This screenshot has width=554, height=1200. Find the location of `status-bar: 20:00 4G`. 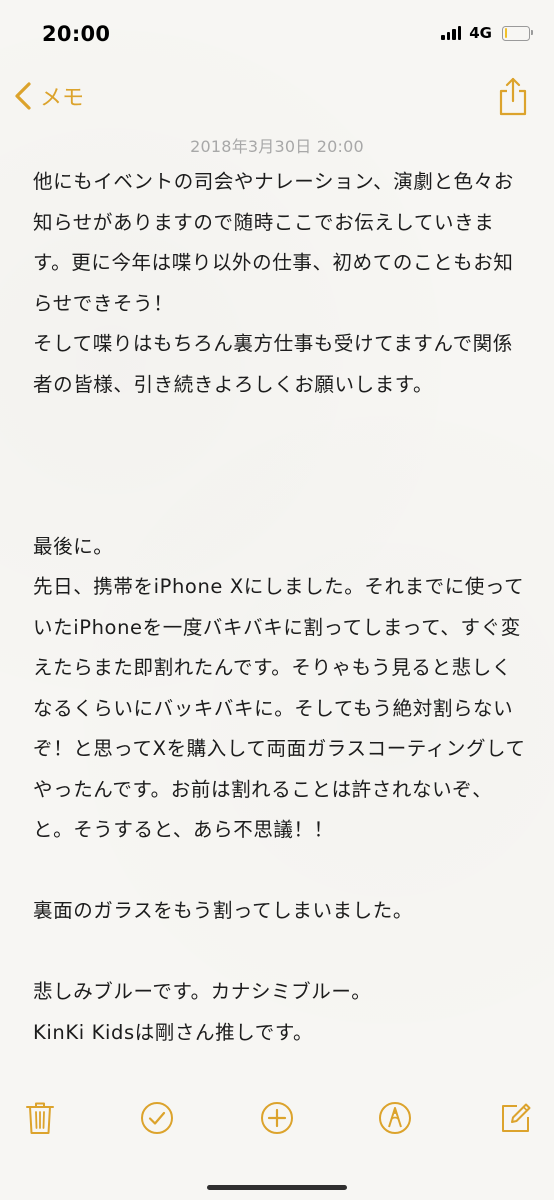

status-bar: 20:00 4G is located at coordinates (277, 35).